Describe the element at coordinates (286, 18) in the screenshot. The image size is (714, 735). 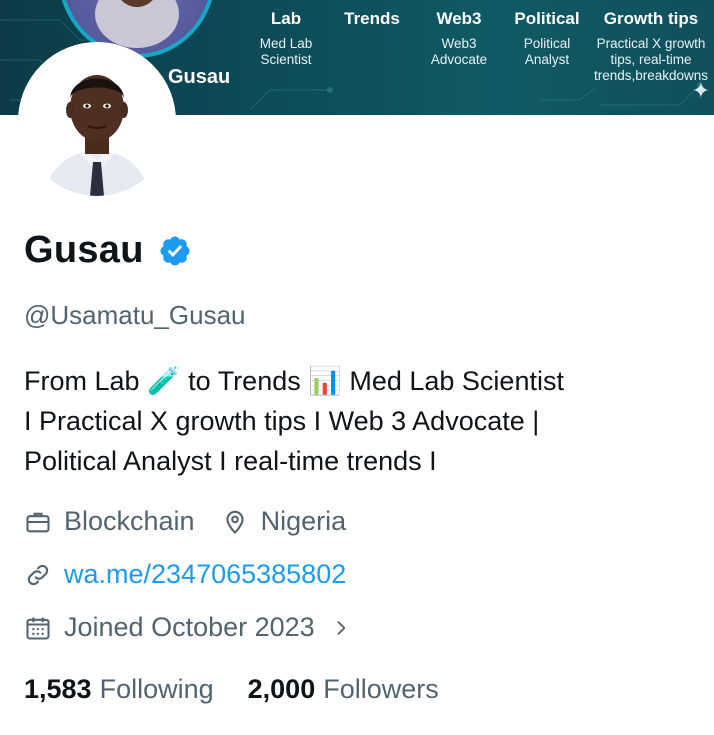
I see `banner-column-title: Lab` at that location.